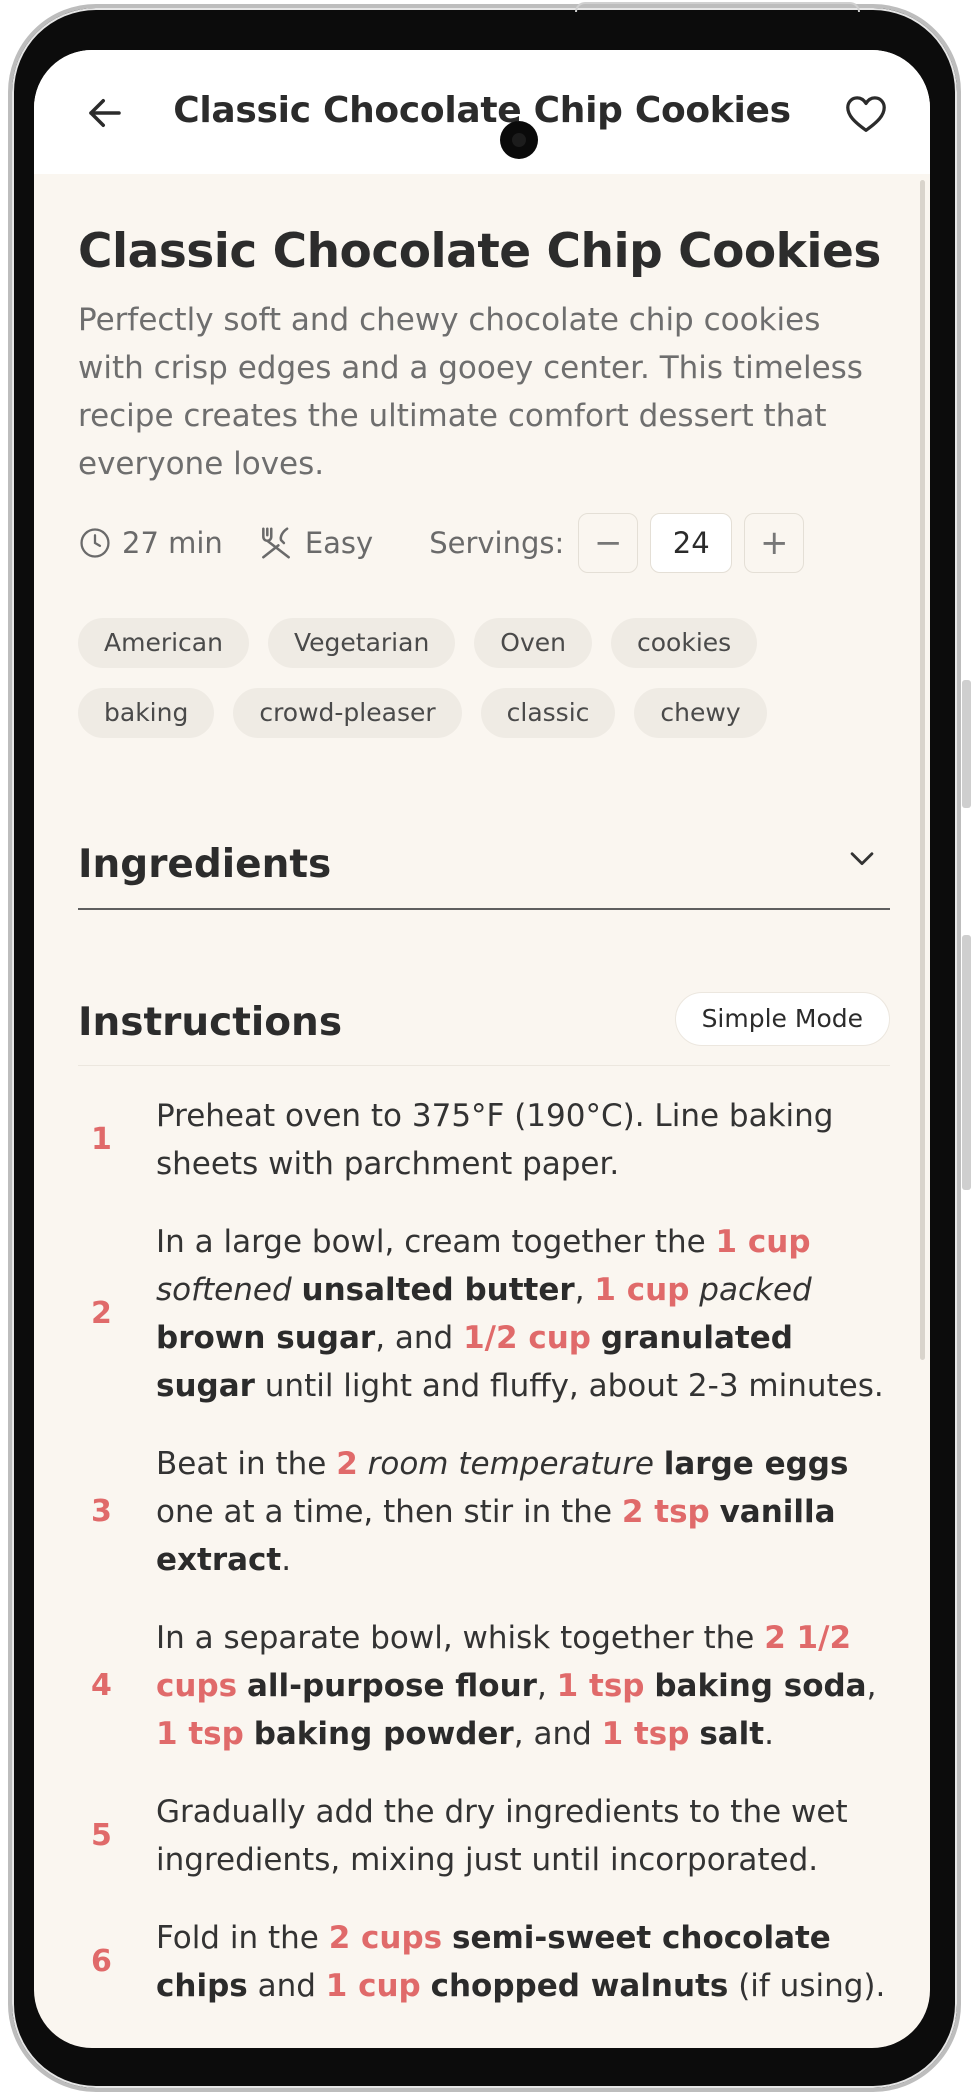  I want to click on favorite-button, so click(866, 114).